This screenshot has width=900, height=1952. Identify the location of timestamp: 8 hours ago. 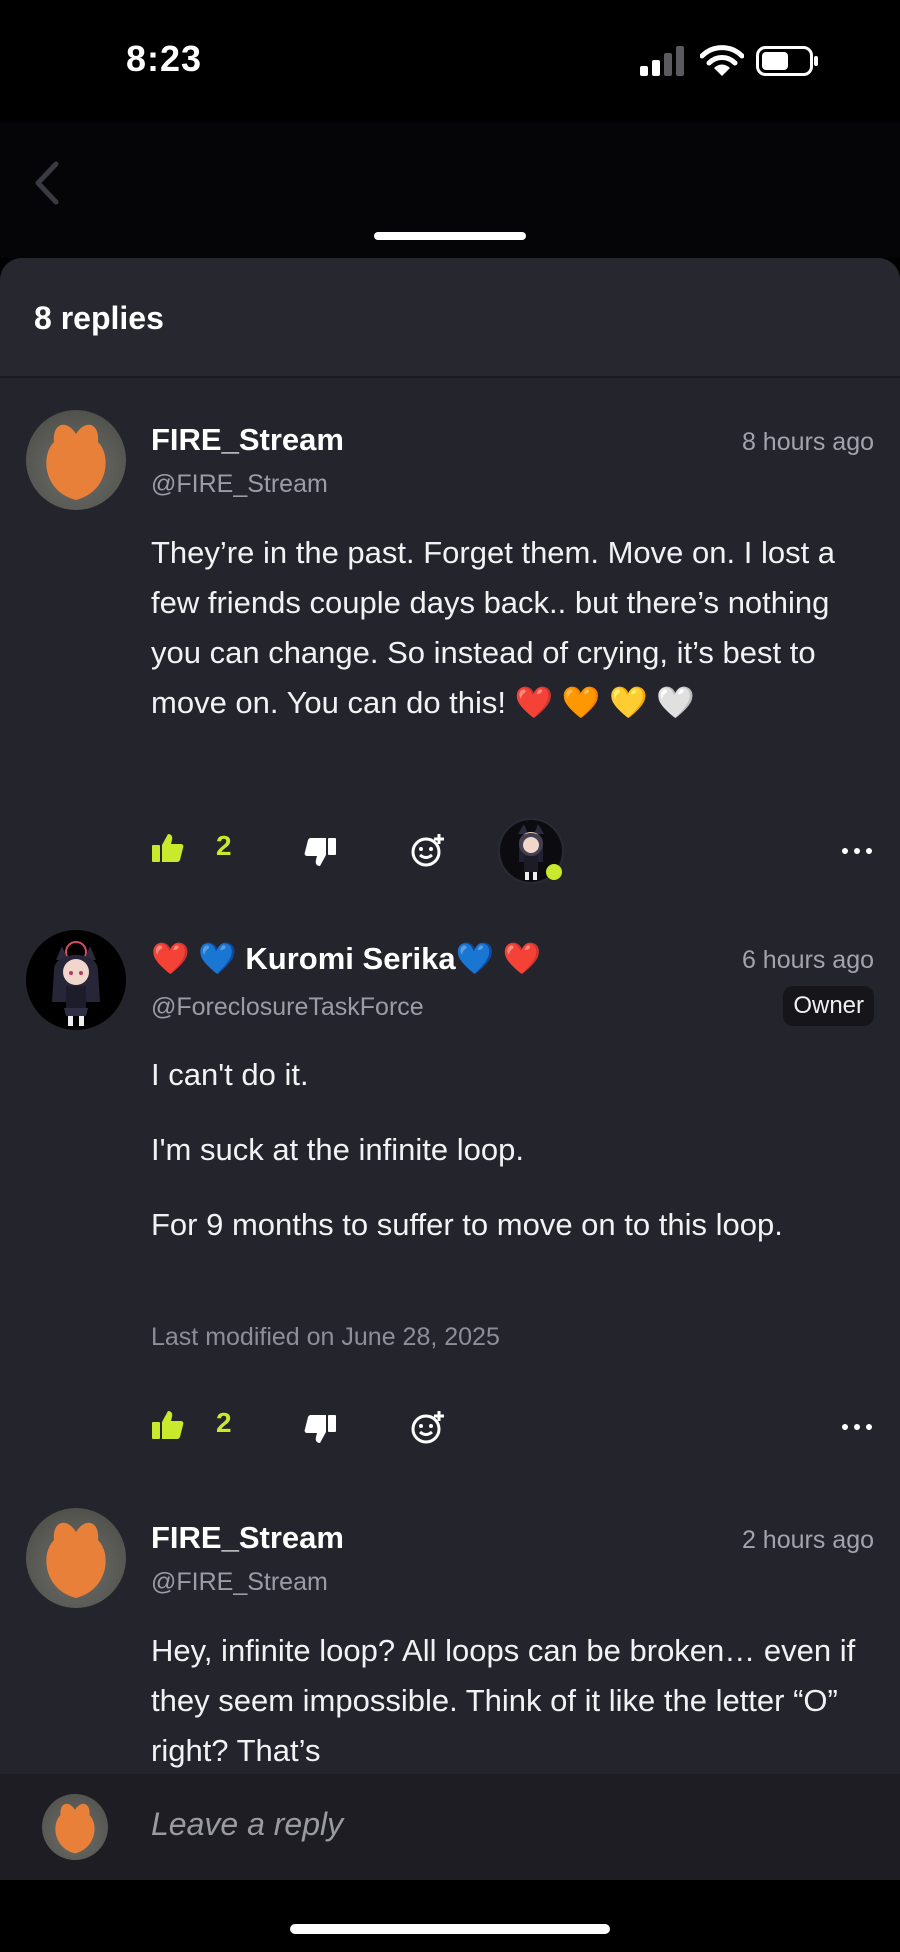
(807, 442).